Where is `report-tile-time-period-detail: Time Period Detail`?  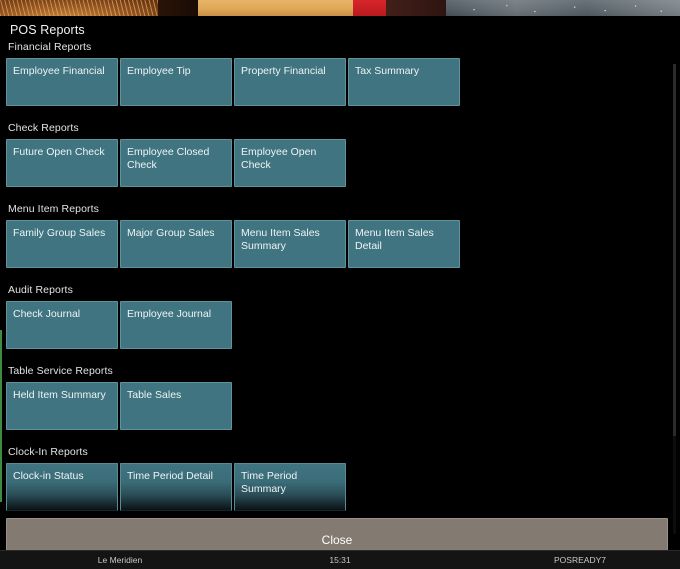 report-tile-time-period-detail: Time Period Detail is located at coordinates (176, 487).